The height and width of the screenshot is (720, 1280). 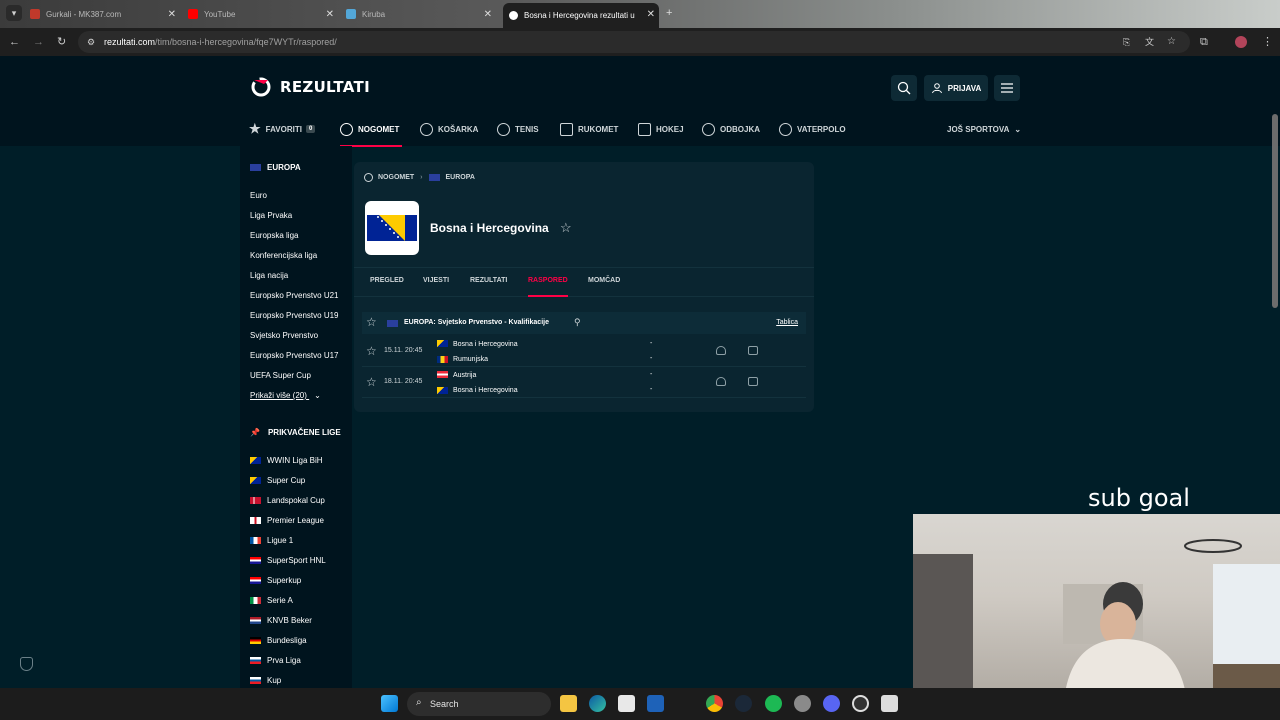 What do you see at coordinates (283, 255) in the screenshot?
I see `sidebar-competition-item: Konferencijska liga` at bounding box center [283, 255].